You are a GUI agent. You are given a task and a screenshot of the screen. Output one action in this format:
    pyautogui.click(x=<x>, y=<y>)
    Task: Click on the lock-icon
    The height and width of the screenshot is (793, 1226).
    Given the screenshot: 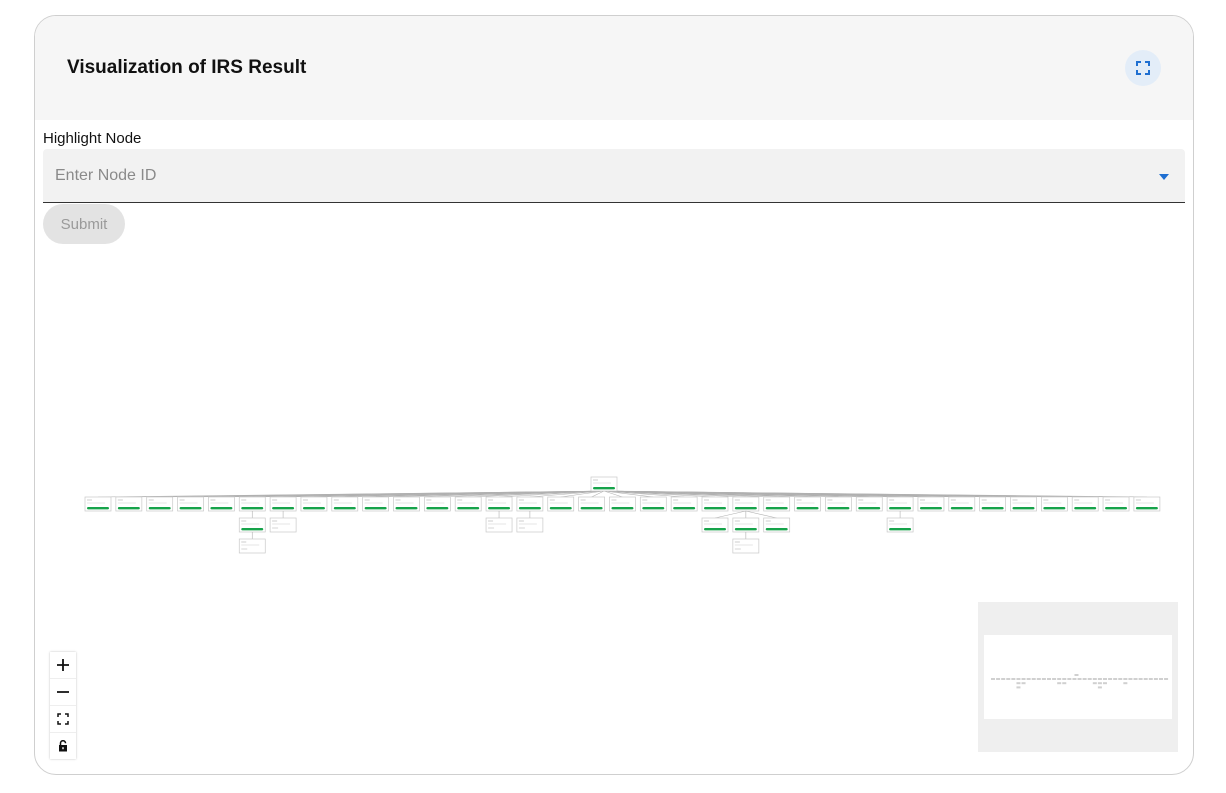 What is the action you would take?
    pyautogui.click(x=63, y=746)
    